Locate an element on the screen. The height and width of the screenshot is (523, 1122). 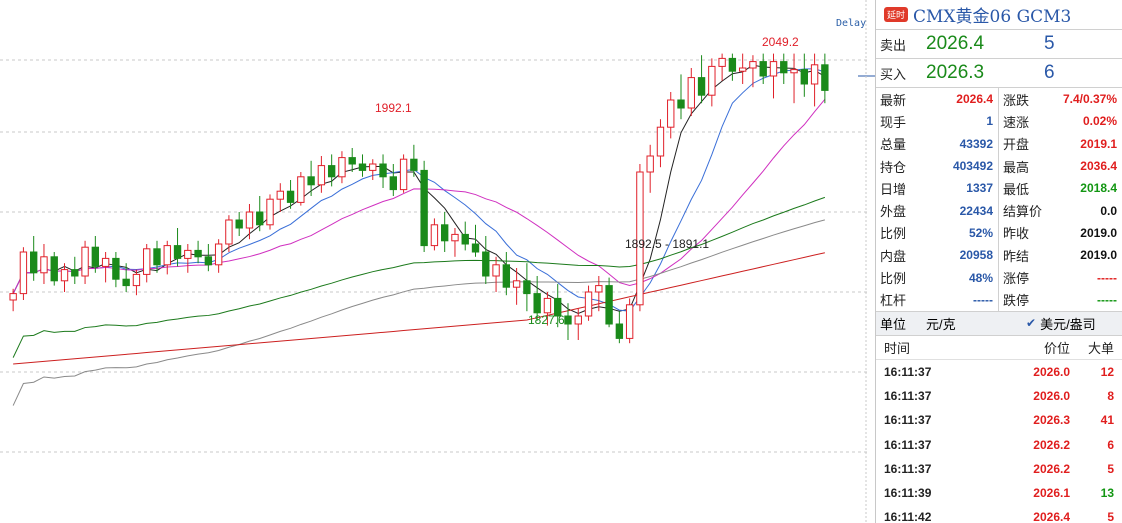
stat-value: 1337 is located at coordinates (979, 188).